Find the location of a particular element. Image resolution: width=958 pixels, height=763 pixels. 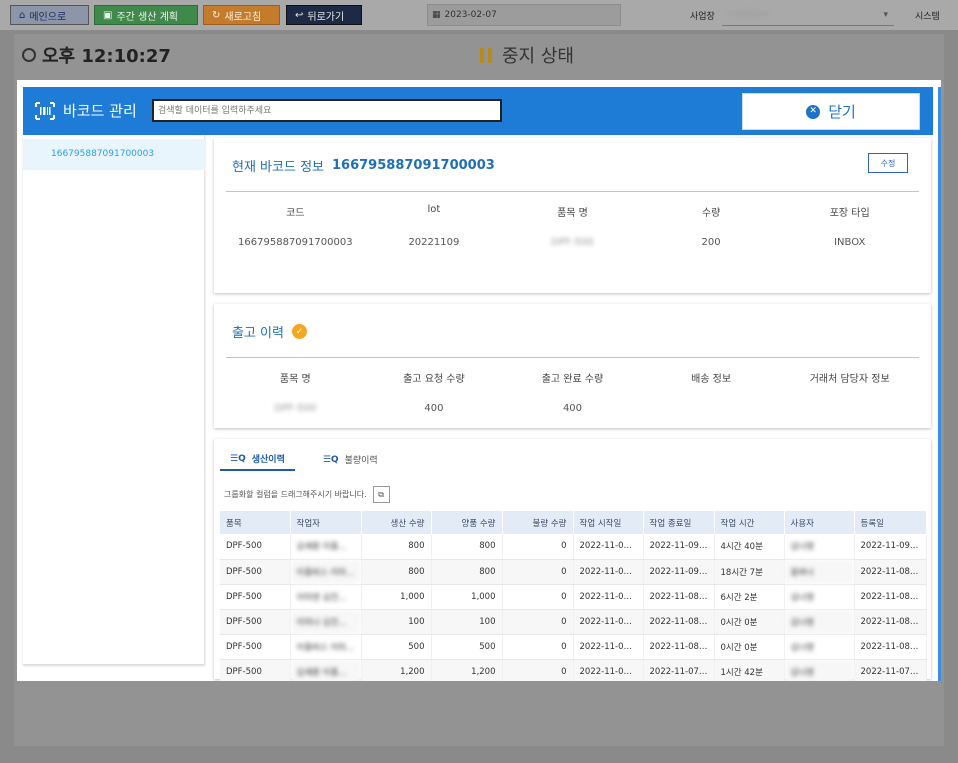

scrollbar is located at coordinates (939, 384).